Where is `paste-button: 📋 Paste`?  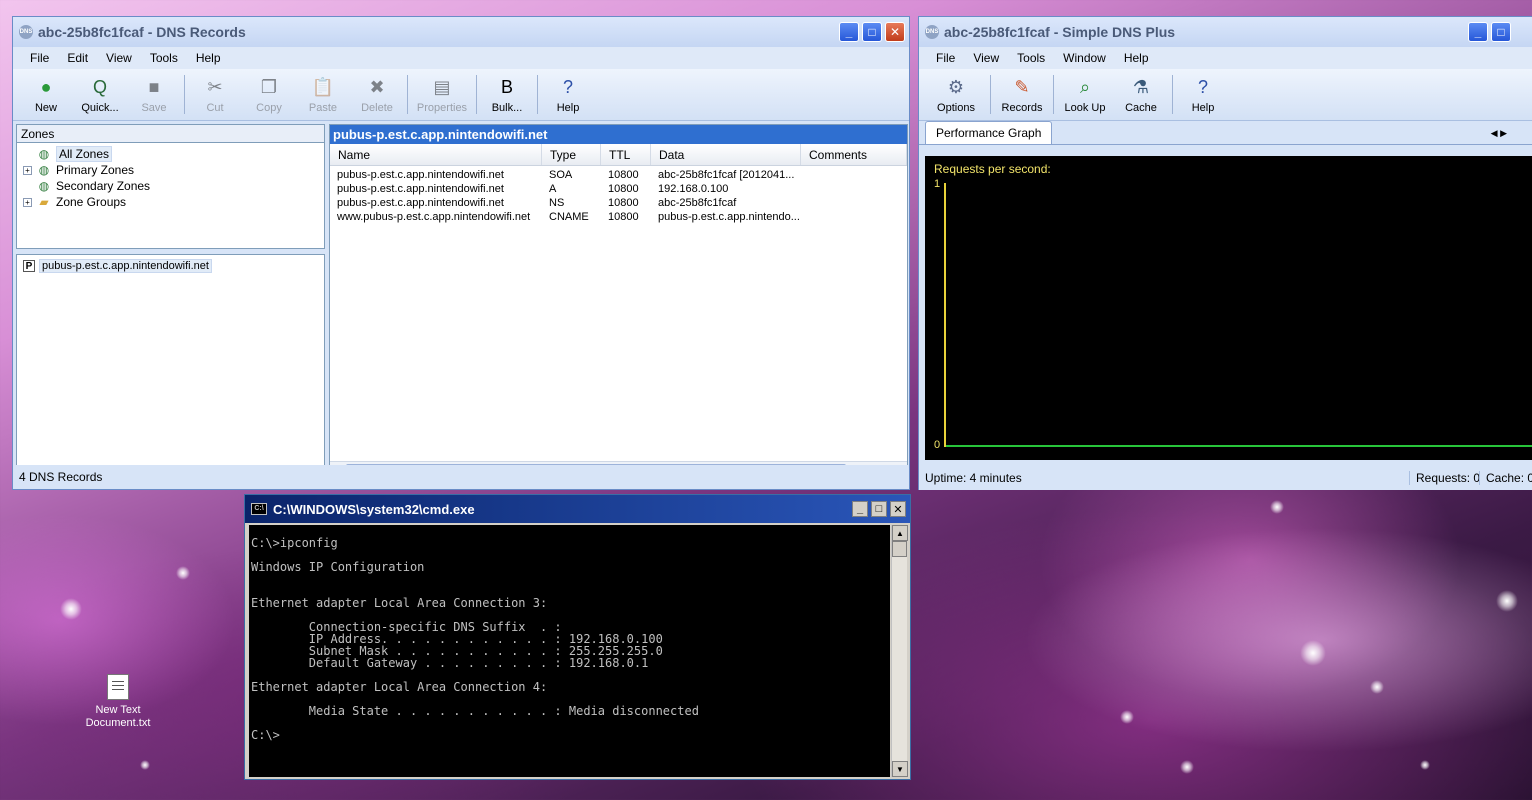
paste-button: 📋 Paste is located at coordinates (323, 94).